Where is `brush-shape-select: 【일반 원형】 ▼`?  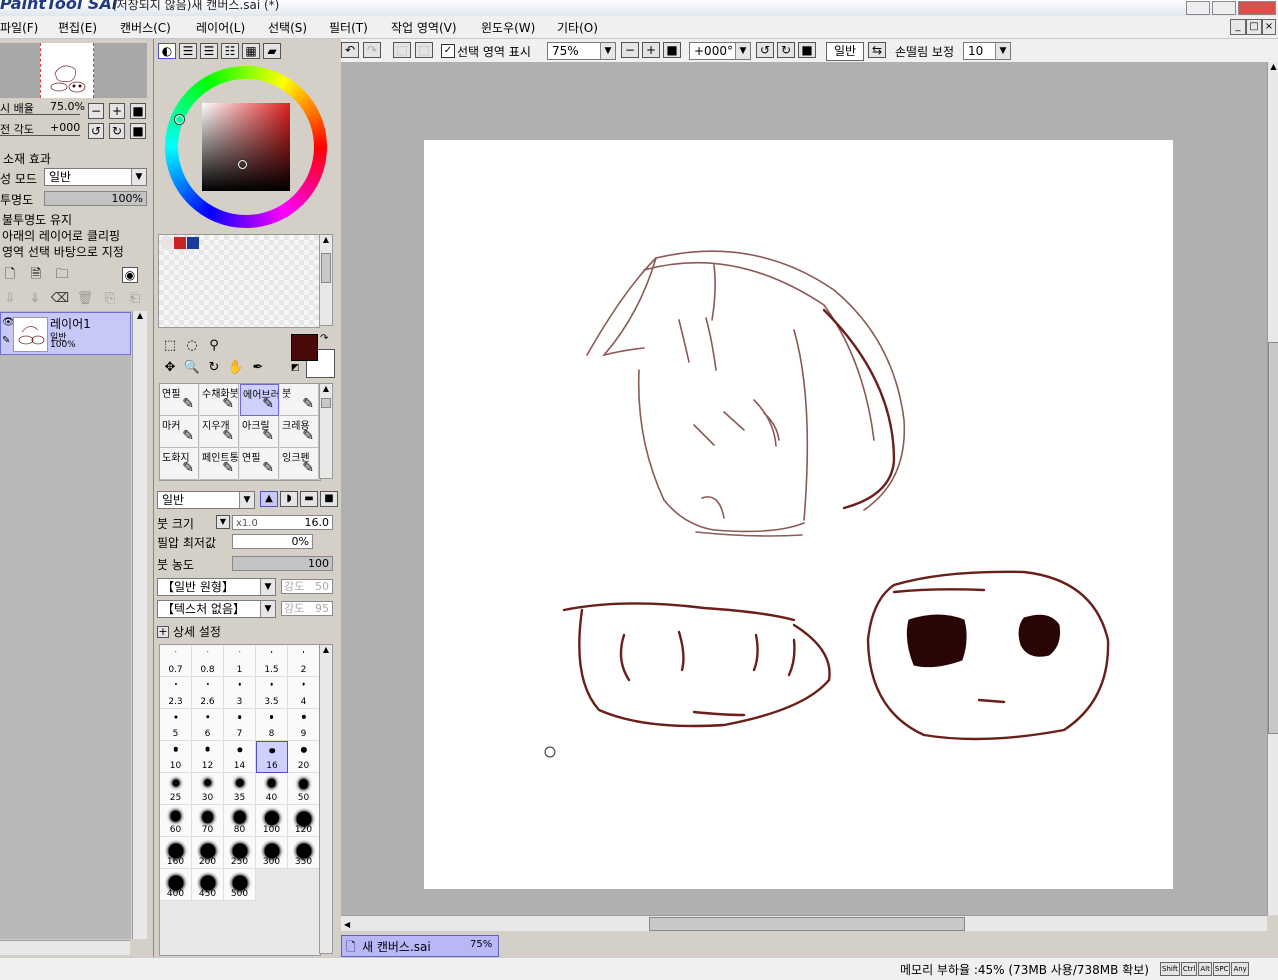
brush-shape-select: 【일반 원형】 ▼ is located at coordinates (216, 587).